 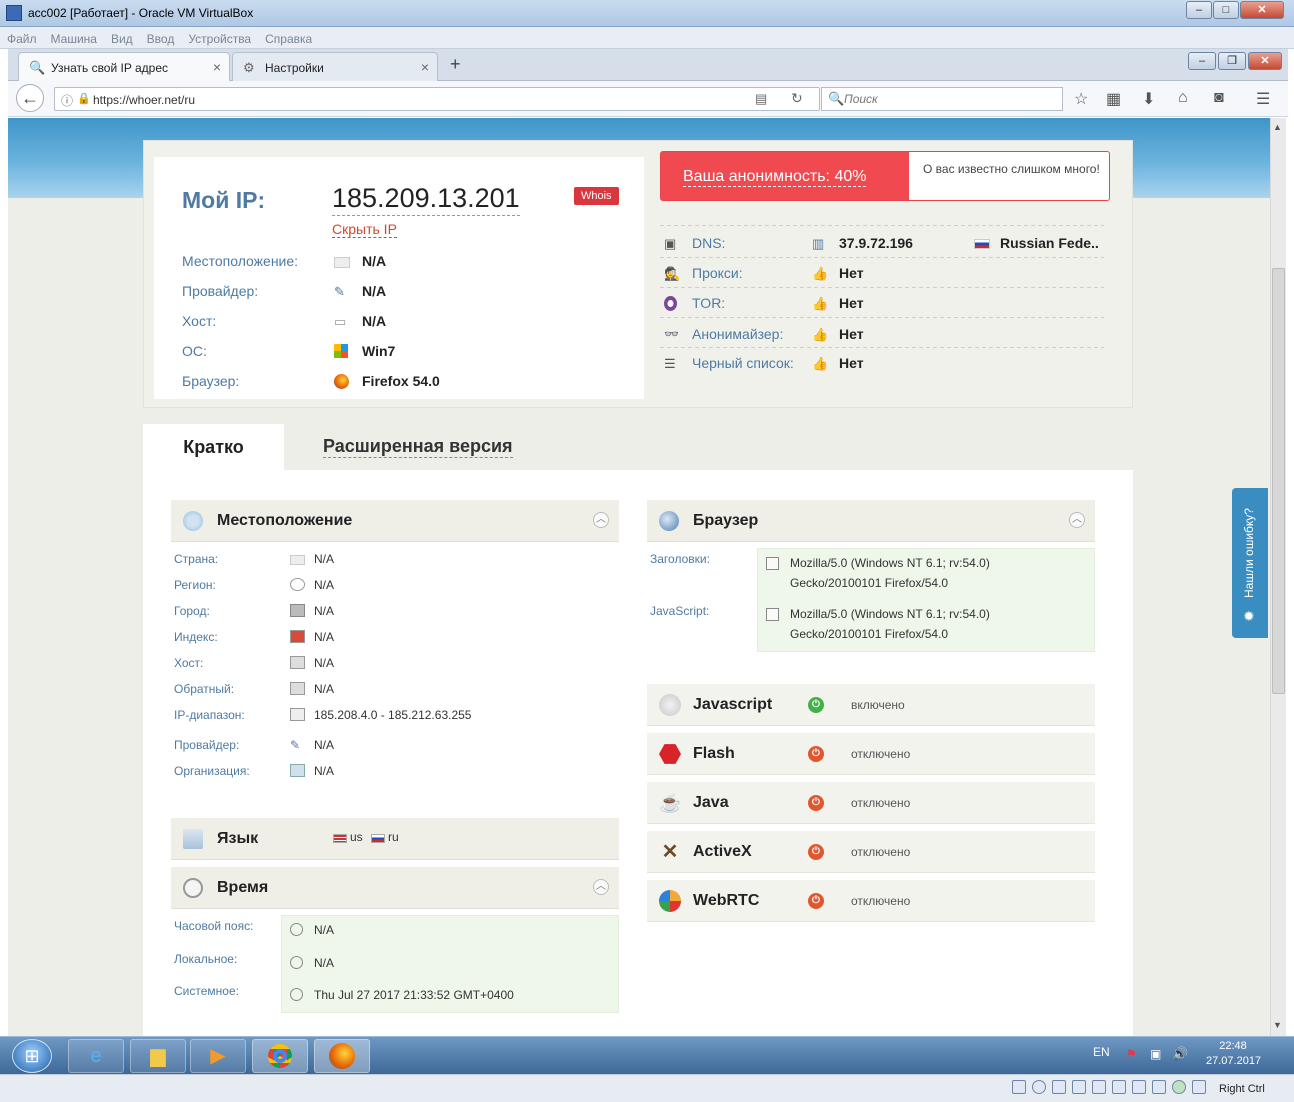 I want to click on location-zip: Индекс: N/A, so click(x=254, y=637).